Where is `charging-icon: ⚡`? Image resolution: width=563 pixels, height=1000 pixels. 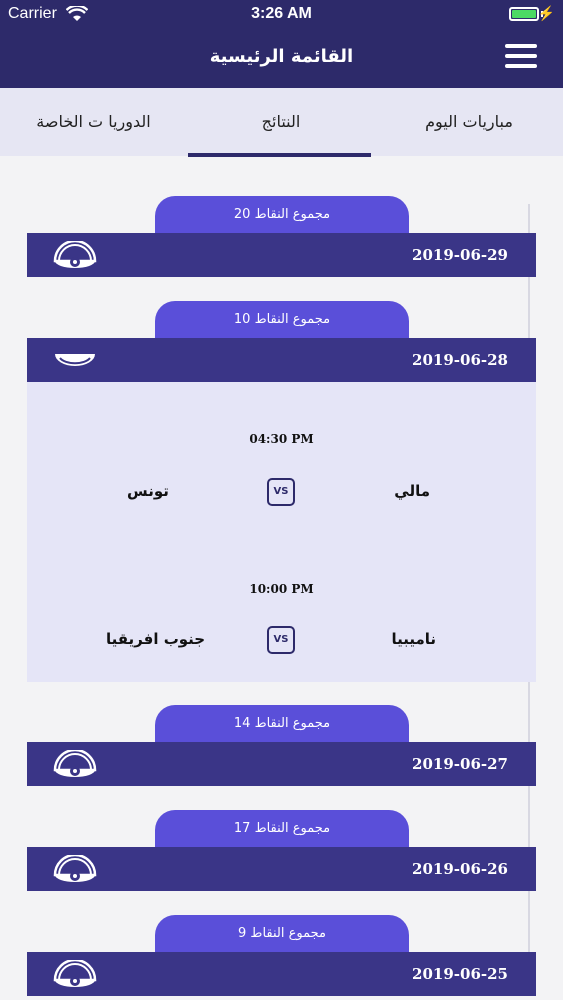 charging-icon: ⚡ is located at coordinates (546, 13).